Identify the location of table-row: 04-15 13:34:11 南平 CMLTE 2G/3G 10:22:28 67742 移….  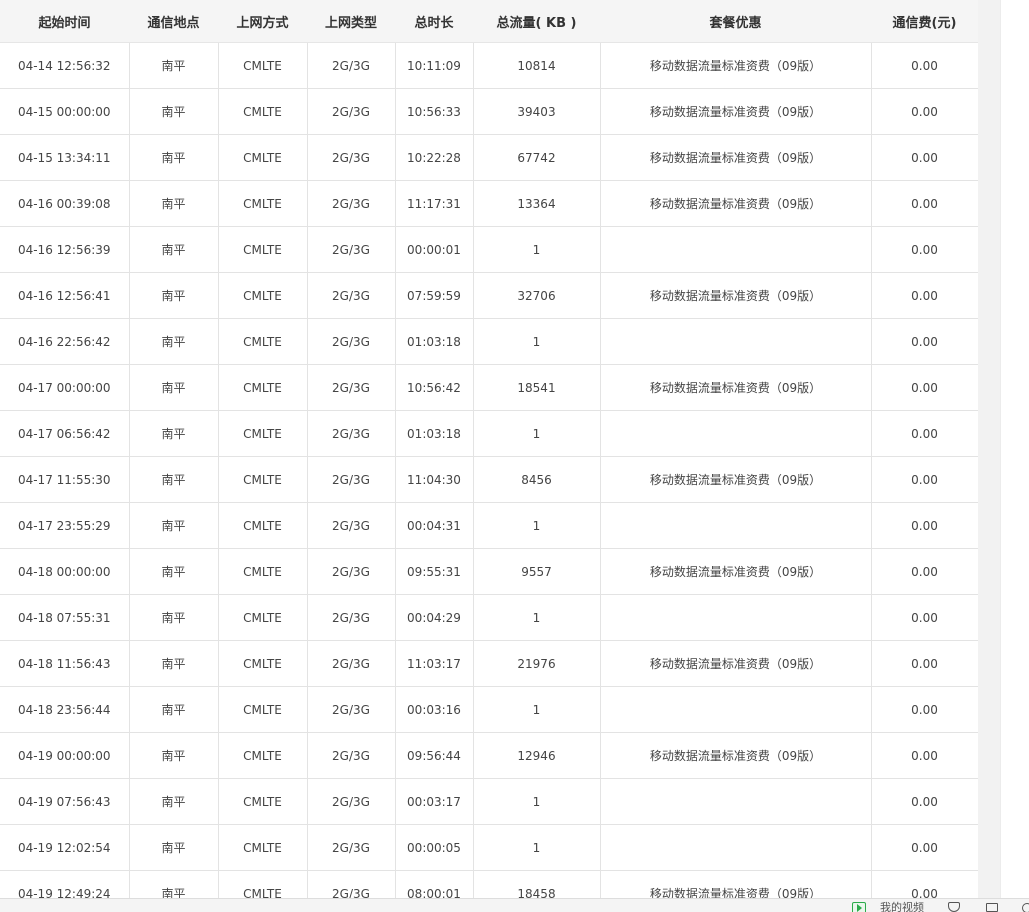
(489, 157).